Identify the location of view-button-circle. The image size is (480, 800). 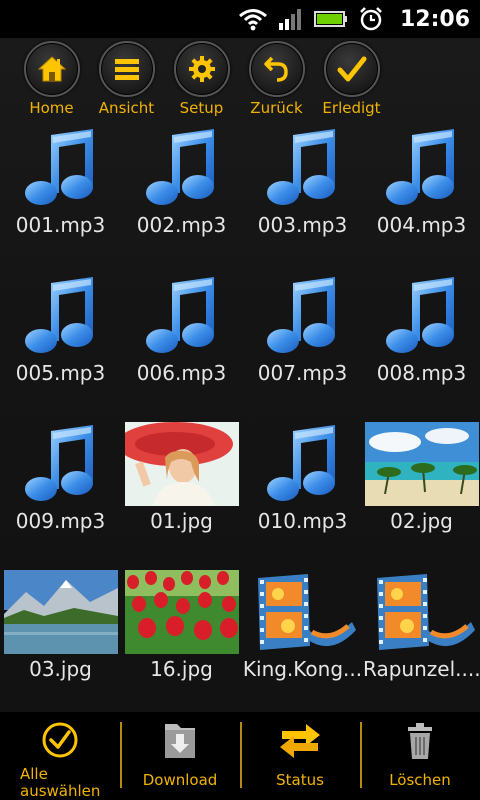
(126, 69).